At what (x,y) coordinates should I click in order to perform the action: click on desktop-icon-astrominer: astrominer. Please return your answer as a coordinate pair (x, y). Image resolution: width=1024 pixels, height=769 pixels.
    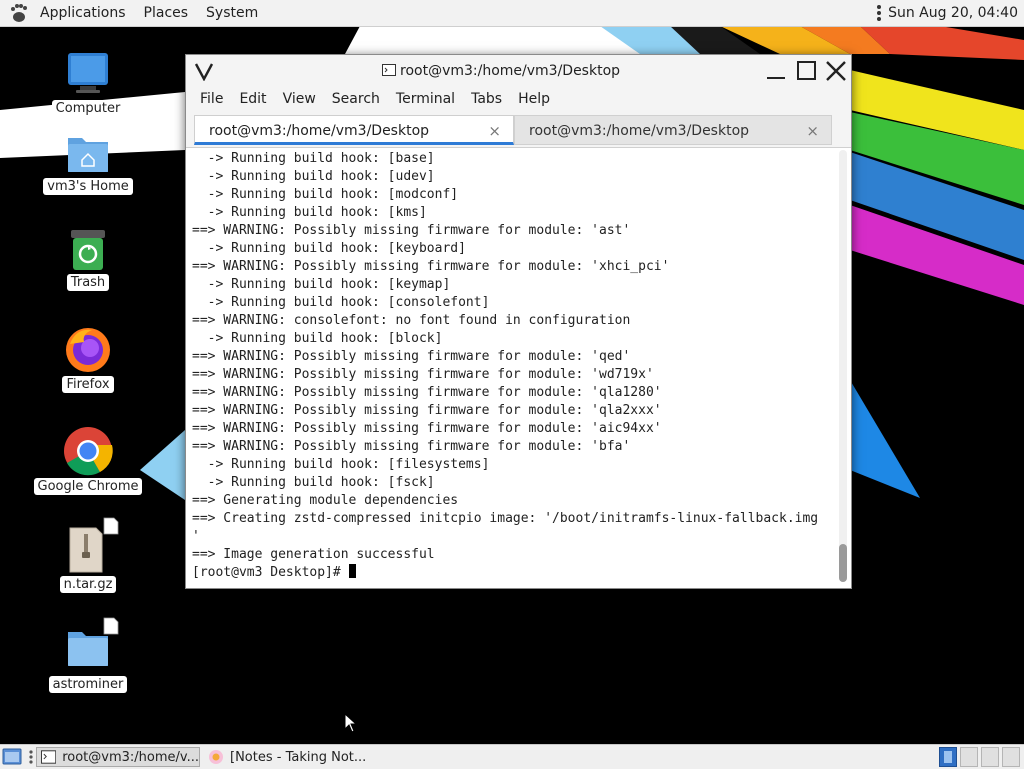
    Looking at the image, I should click on (88, 654).